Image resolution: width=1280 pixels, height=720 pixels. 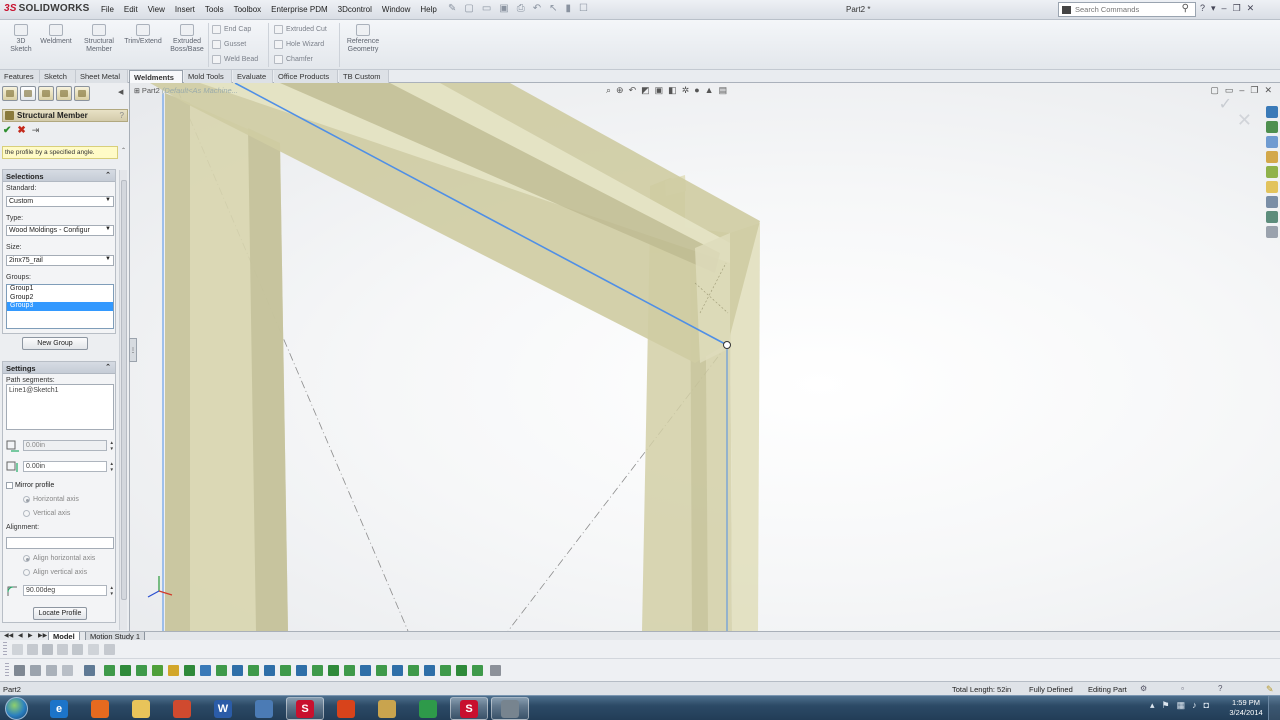 I want to click on trim-extend-button: Trim/Extend, so click(x=143, y=35).